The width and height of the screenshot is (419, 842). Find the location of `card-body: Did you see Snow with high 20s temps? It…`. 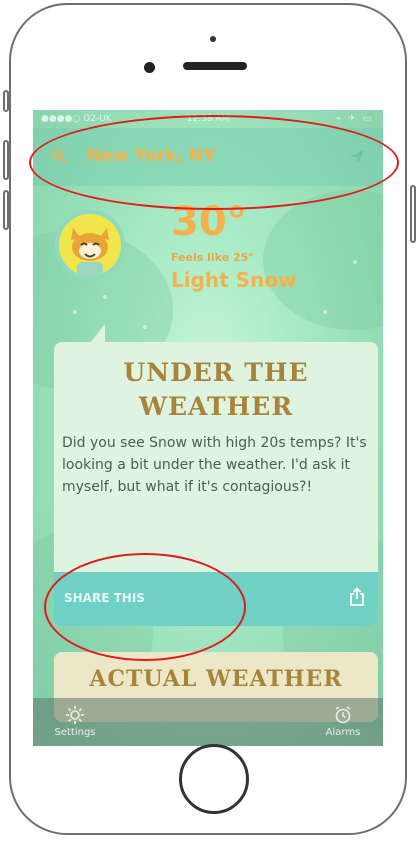

card-body: Did you see Snow with high 20s temps? It… is located at coordinates (214, 465).